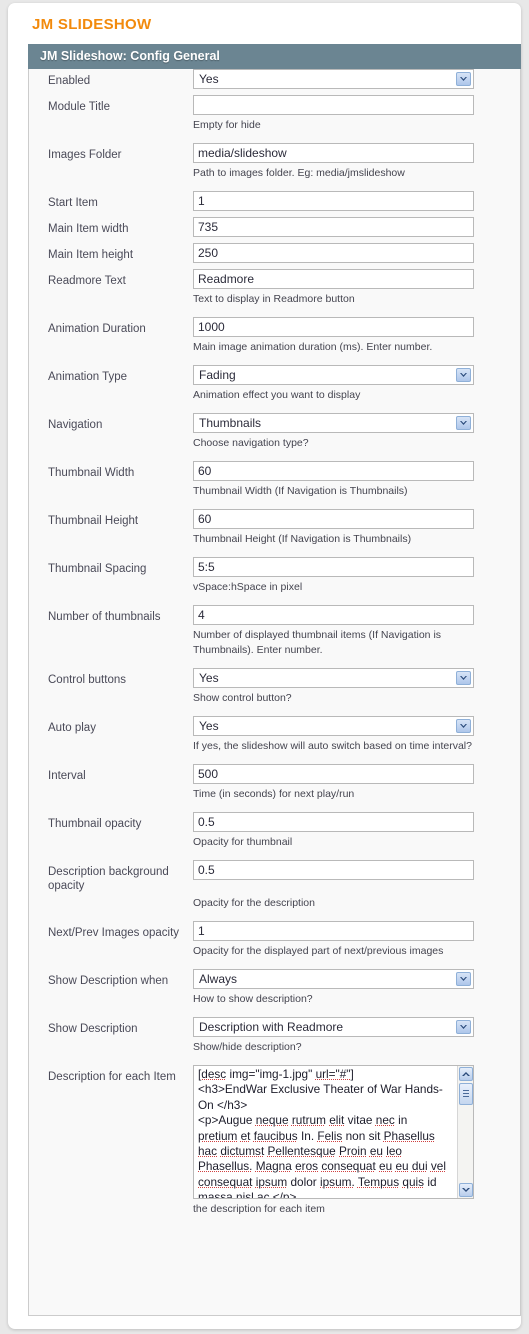 Image resolution: width=529 pixels, height=1334 pixels. What do you see at coordinates (333, 279) in the screenshot?
I see `input-readmore-text` at bounding box center [333, 279].